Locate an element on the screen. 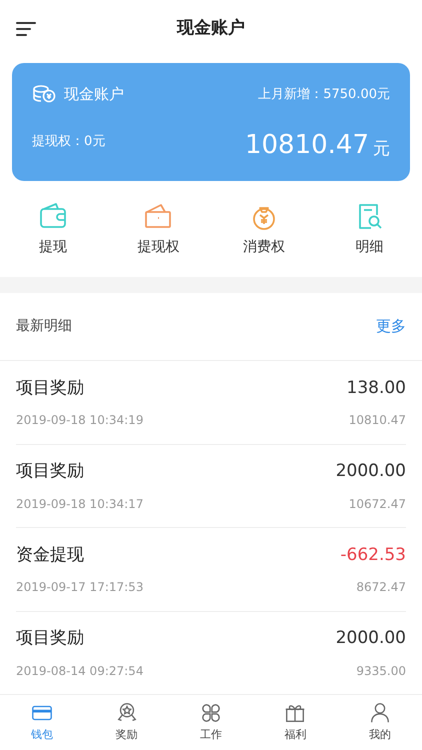 This screenshot has width=422, height=750. page-title: 现金账户 is located at coordinates (211, 28).